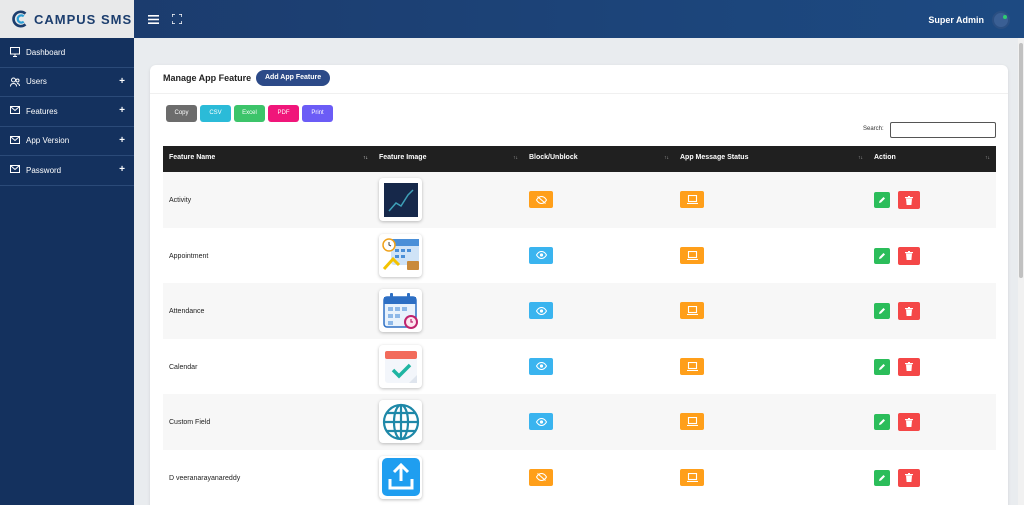  Describe the element at coordinates (579, 311) in the screenshot. I see `table-row: Attendance` at that location.